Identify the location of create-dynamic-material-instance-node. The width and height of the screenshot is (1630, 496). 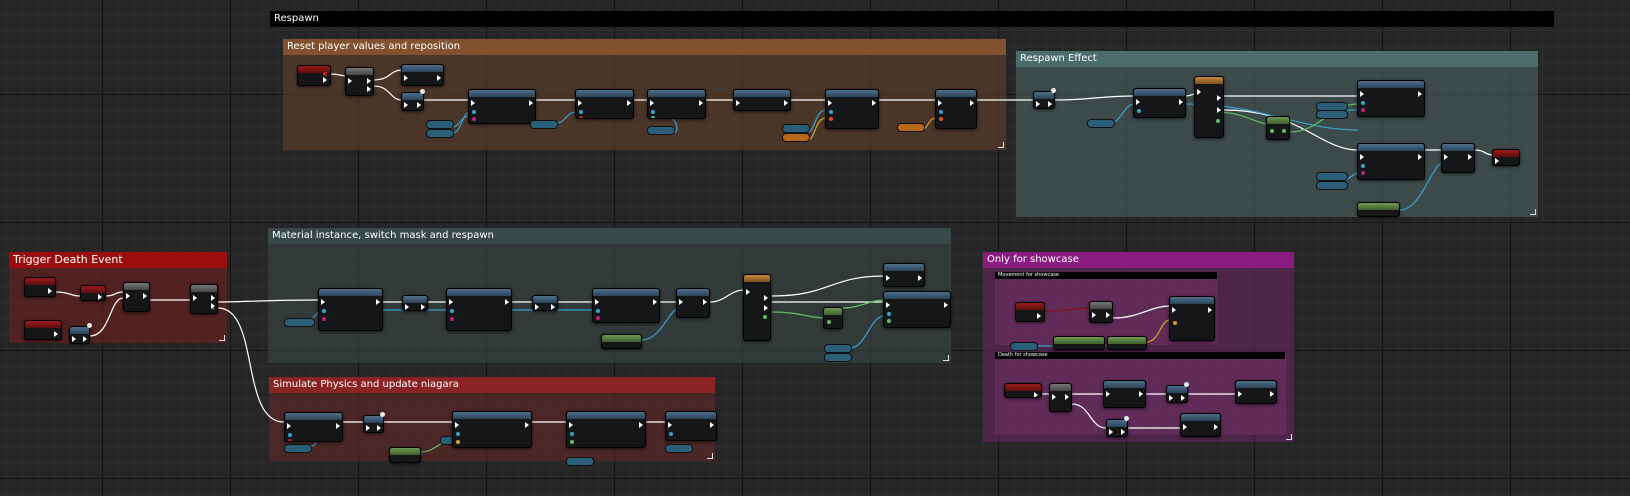
(350, 309).